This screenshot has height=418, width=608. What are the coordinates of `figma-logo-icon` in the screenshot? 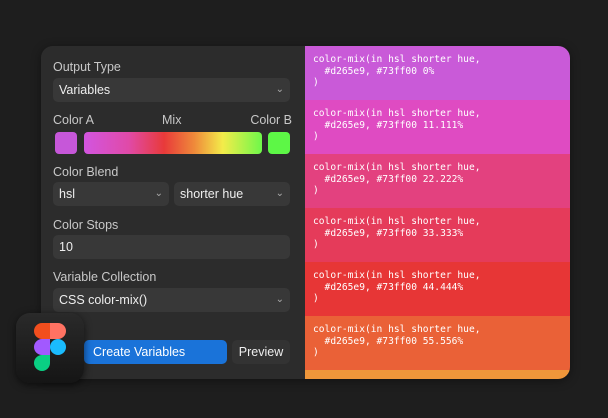 It's located at (50, 348).